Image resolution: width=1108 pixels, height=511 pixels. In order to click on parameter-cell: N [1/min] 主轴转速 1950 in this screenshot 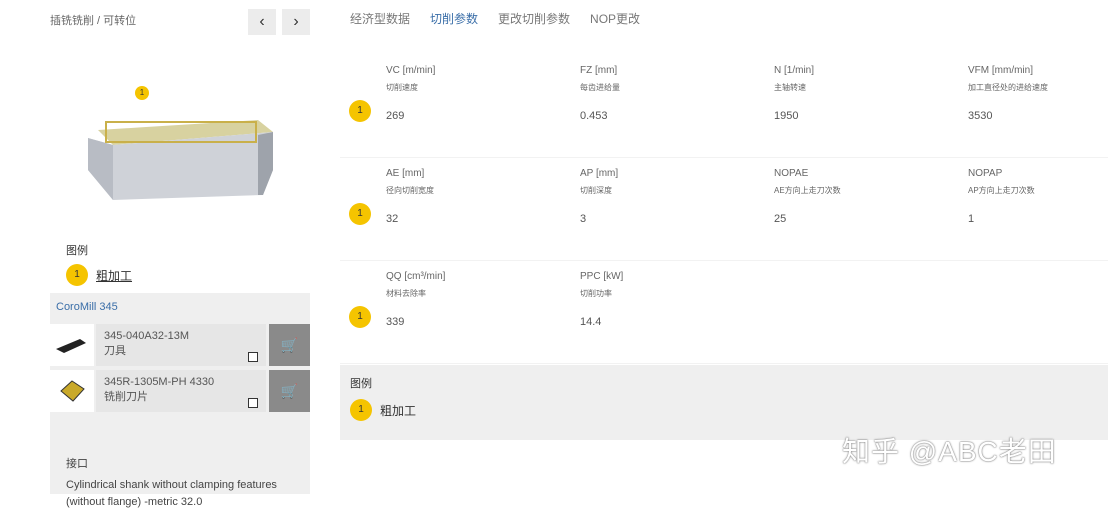, I will do `click(864, 93)`.